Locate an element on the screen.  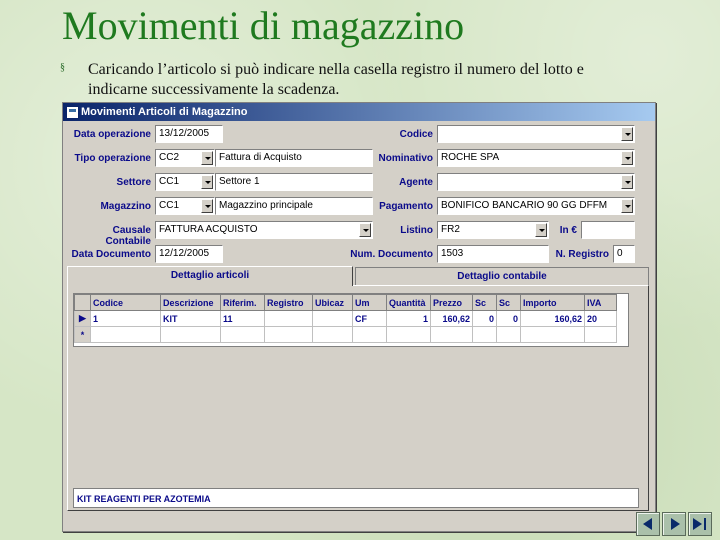
table-row: * is located at coordinates (345, 334).